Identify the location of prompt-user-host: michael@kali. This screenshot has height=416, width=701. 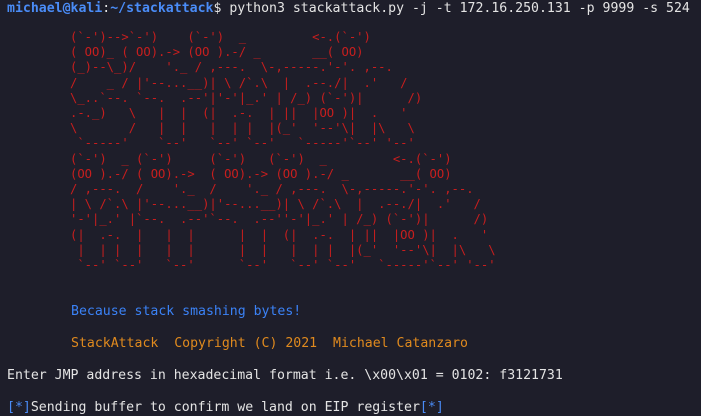
(55, 8).